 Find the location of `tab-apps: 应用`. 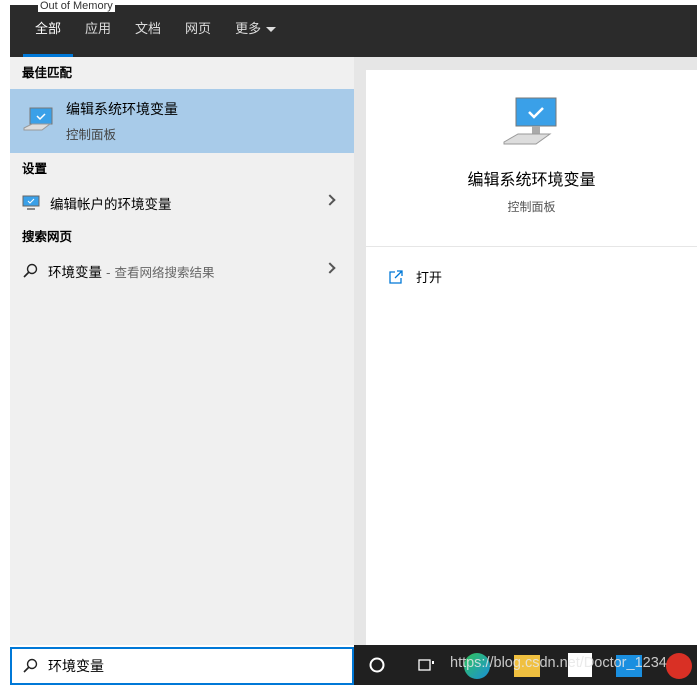

tab-apps: 应用 is located at coordinates (98, 31).